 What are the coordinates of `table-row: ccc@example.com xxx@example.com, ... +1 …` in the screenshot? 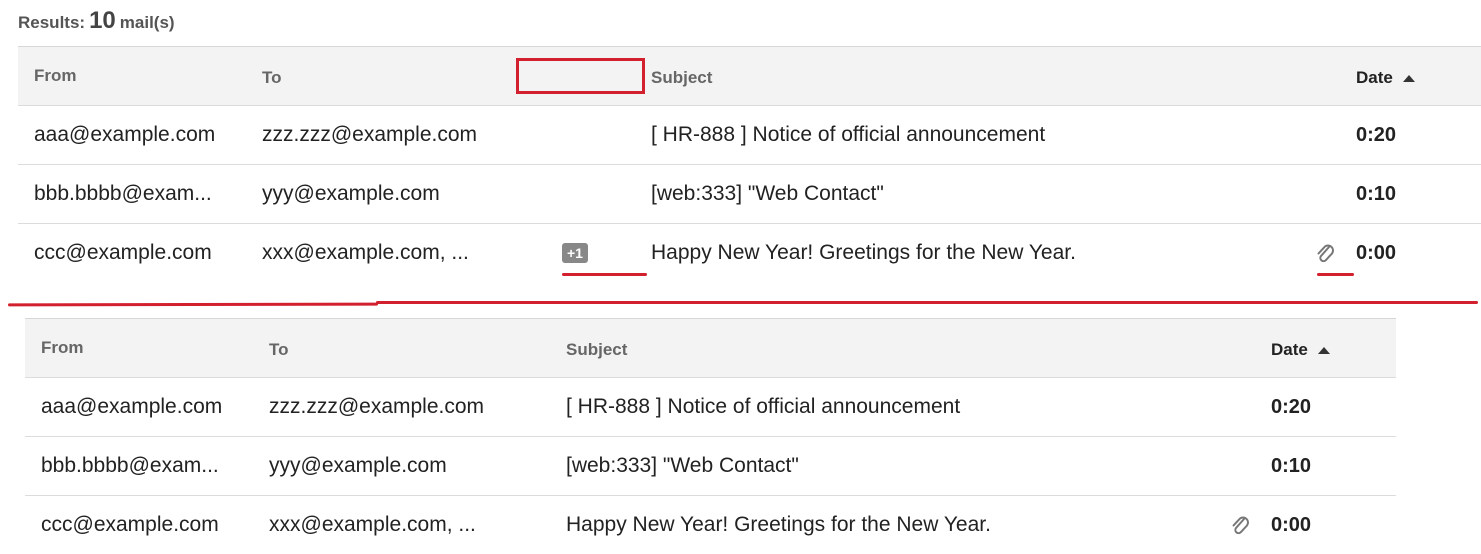 It's located at (749, 253).